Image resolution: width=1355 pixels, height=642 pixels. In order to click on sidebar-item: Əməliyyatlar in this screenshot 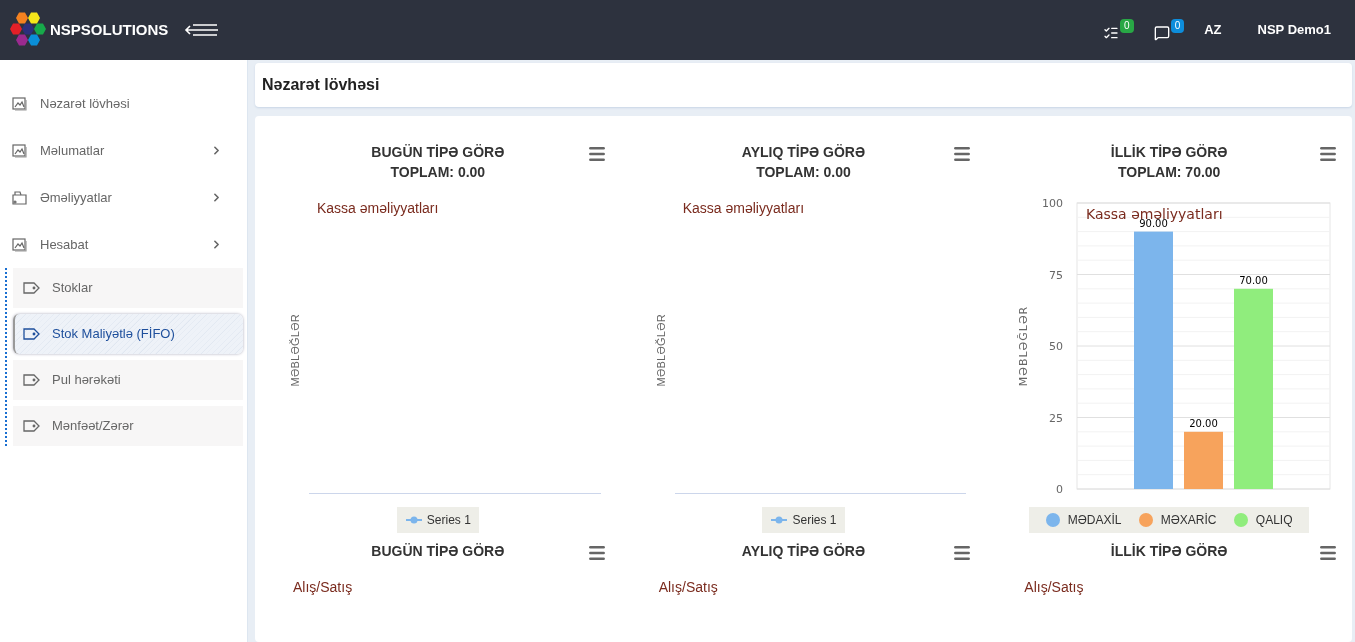, I will do `click(123, 197)`.